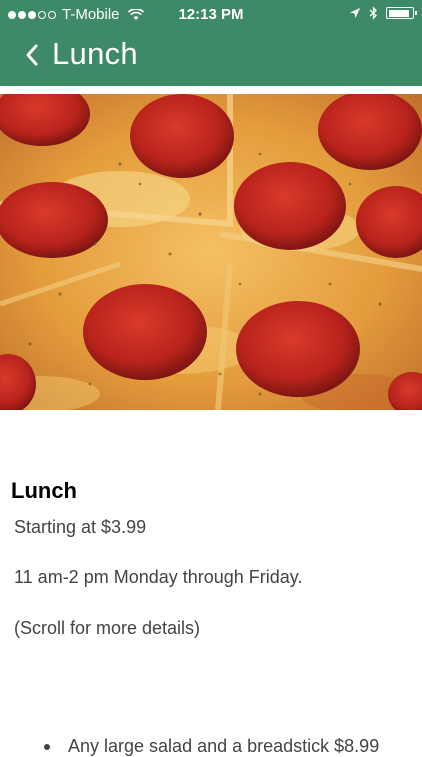 The height and width of the screenshot is (757, 422). What do you see at coordinates (36, 56) in the screenshot?
I see `back-chevron-icon` at bounding box center [36, 56].